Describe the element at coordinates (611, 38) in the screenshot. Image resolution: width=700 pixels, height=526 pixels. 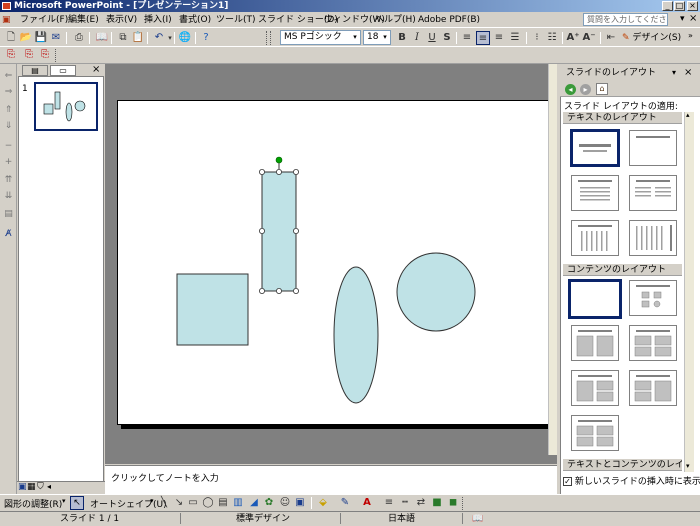
I see `indent-icon: ⇤` at that location.